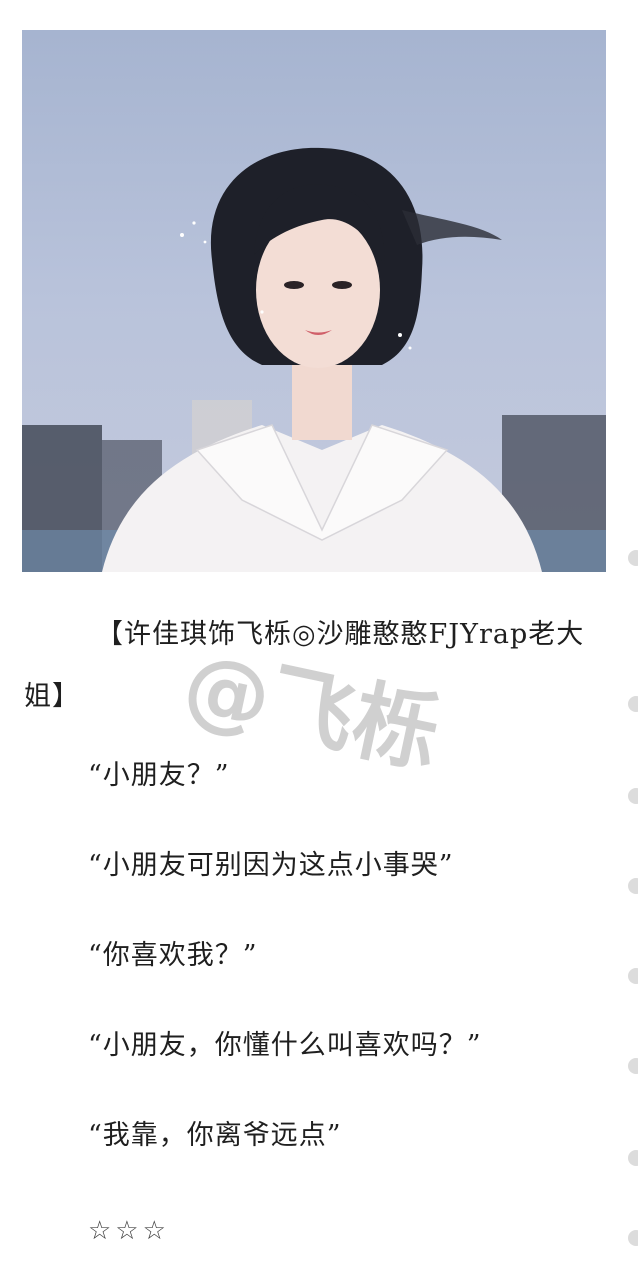  What do you see at coordinates (304, 665) in the screenshot?
I see `post-title: 【许佳琪饰飞栎◎沙雕憨憨FJYrap老大姐】` at bounding box center [304, 665].